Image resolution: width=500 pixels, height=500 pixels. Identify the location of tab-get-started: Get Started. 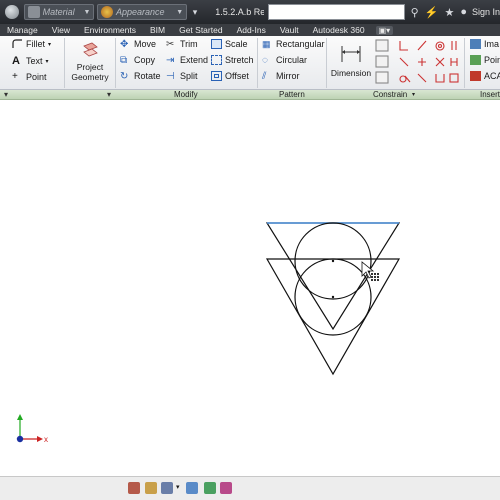
(200, 30).